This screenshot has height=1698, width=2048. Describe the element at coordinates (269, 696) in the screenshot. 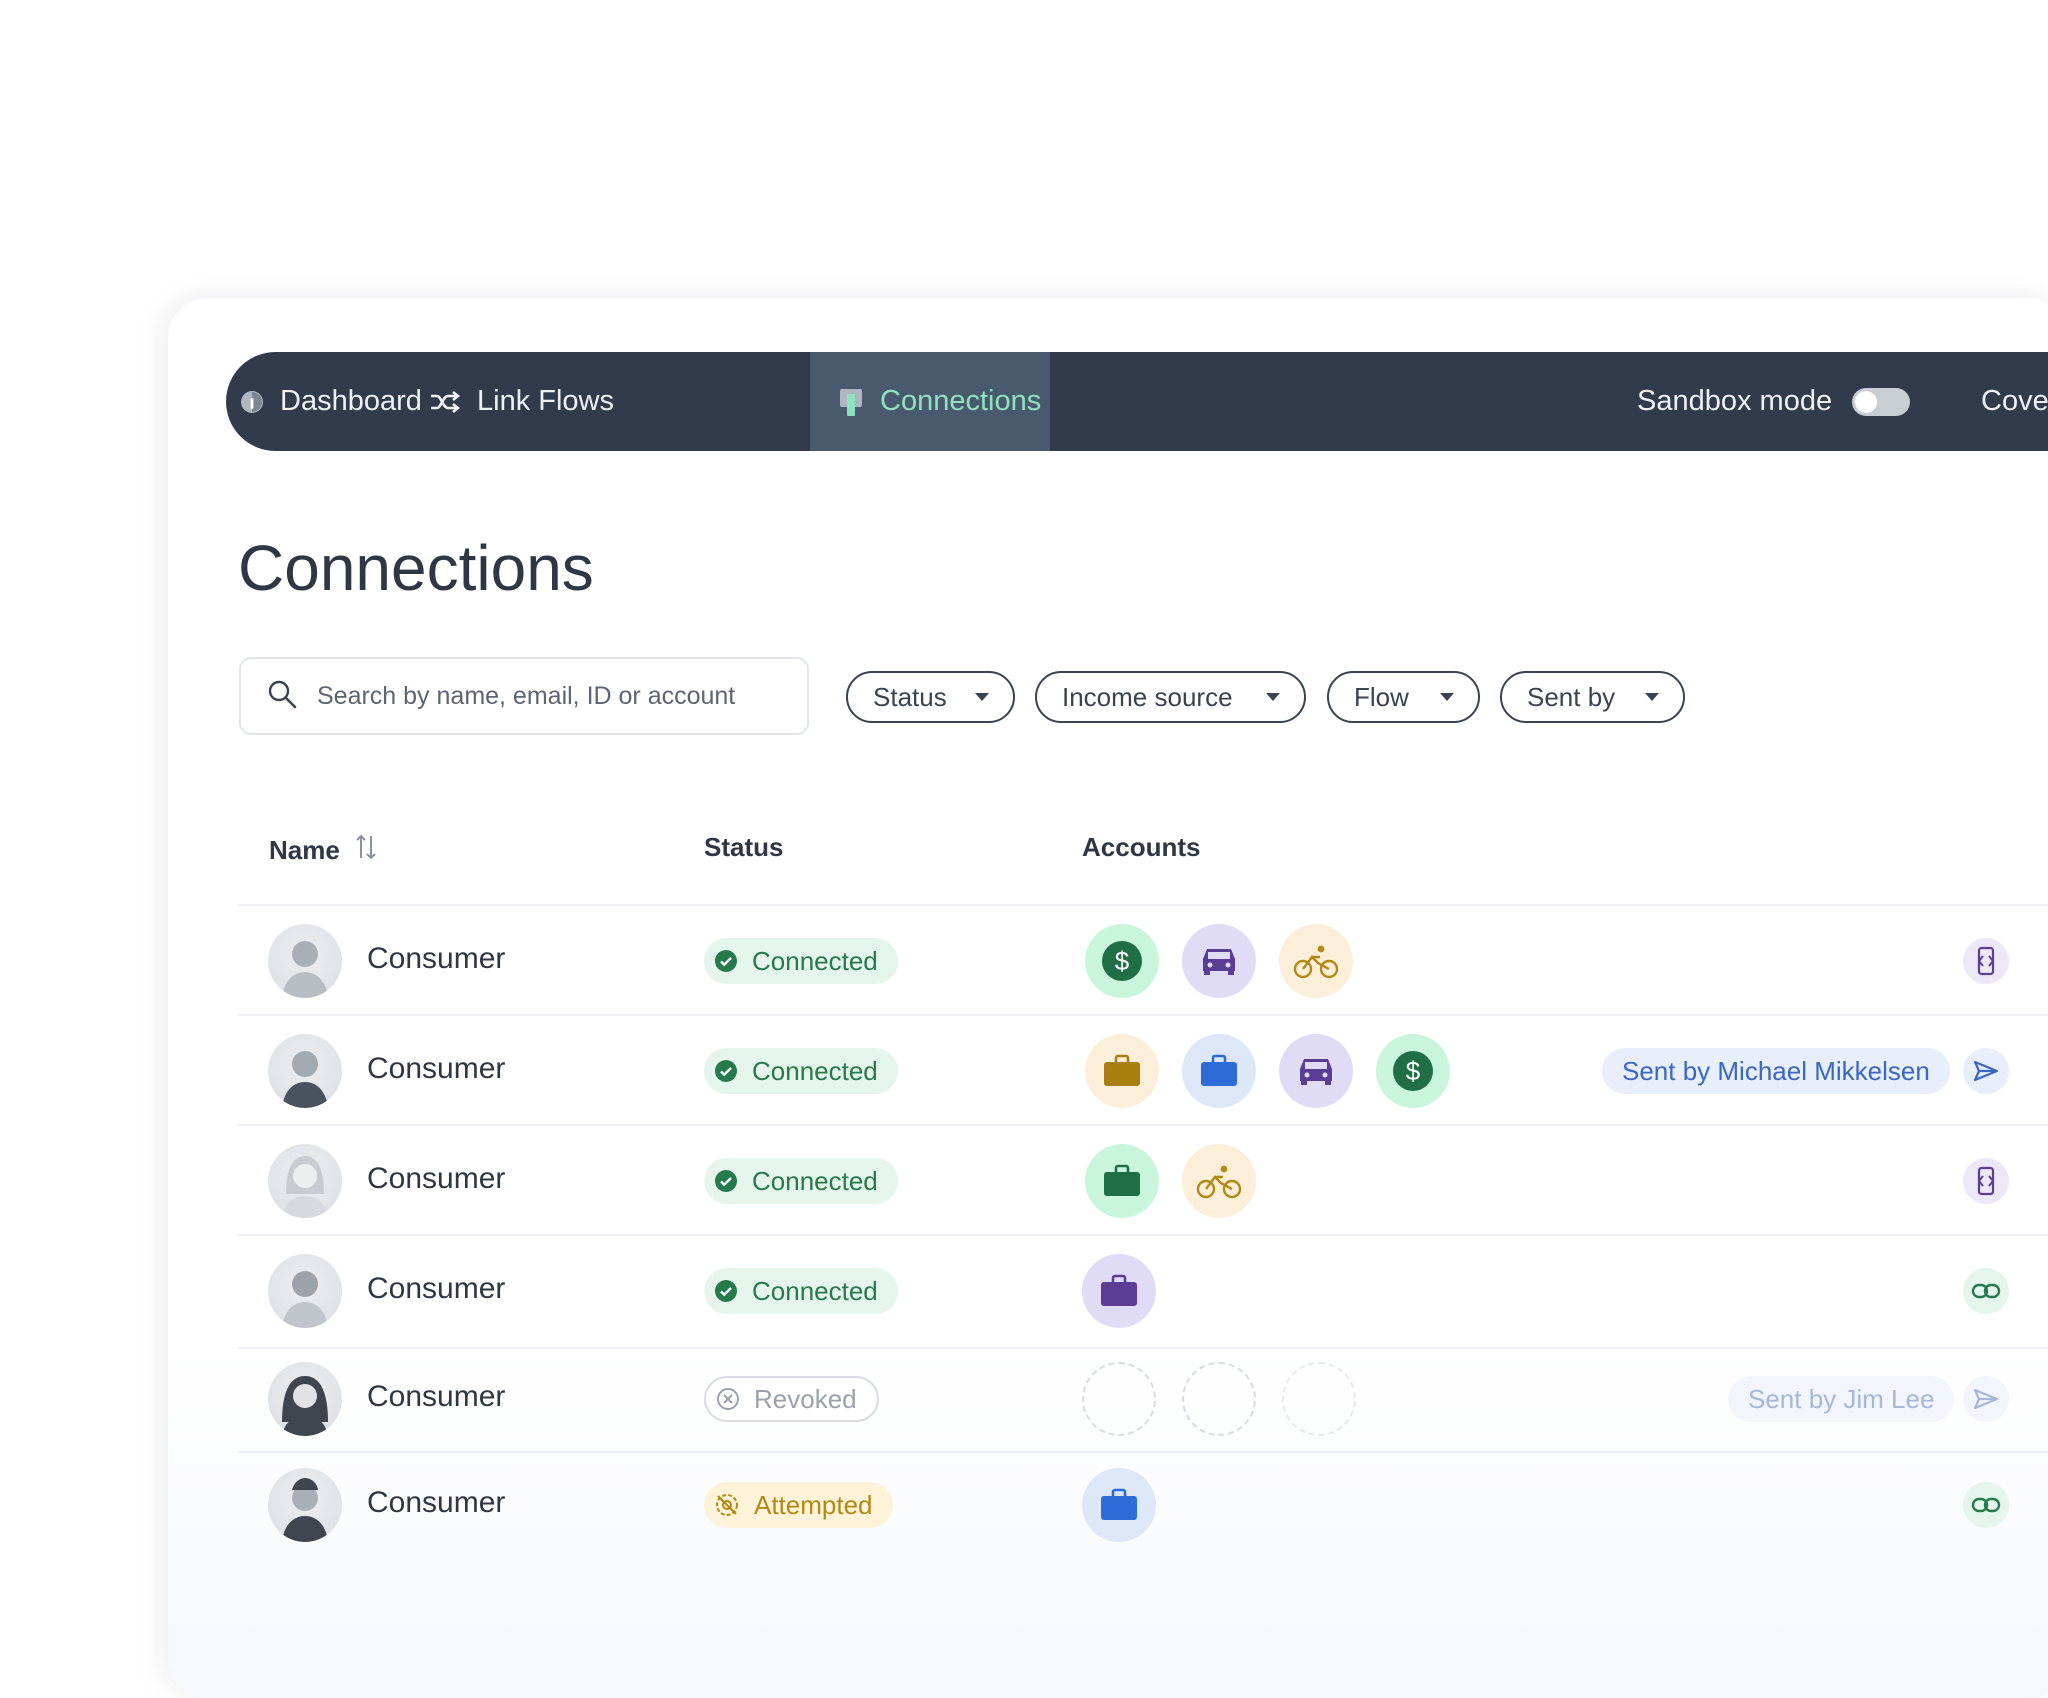

I see `search-icon` at that location.